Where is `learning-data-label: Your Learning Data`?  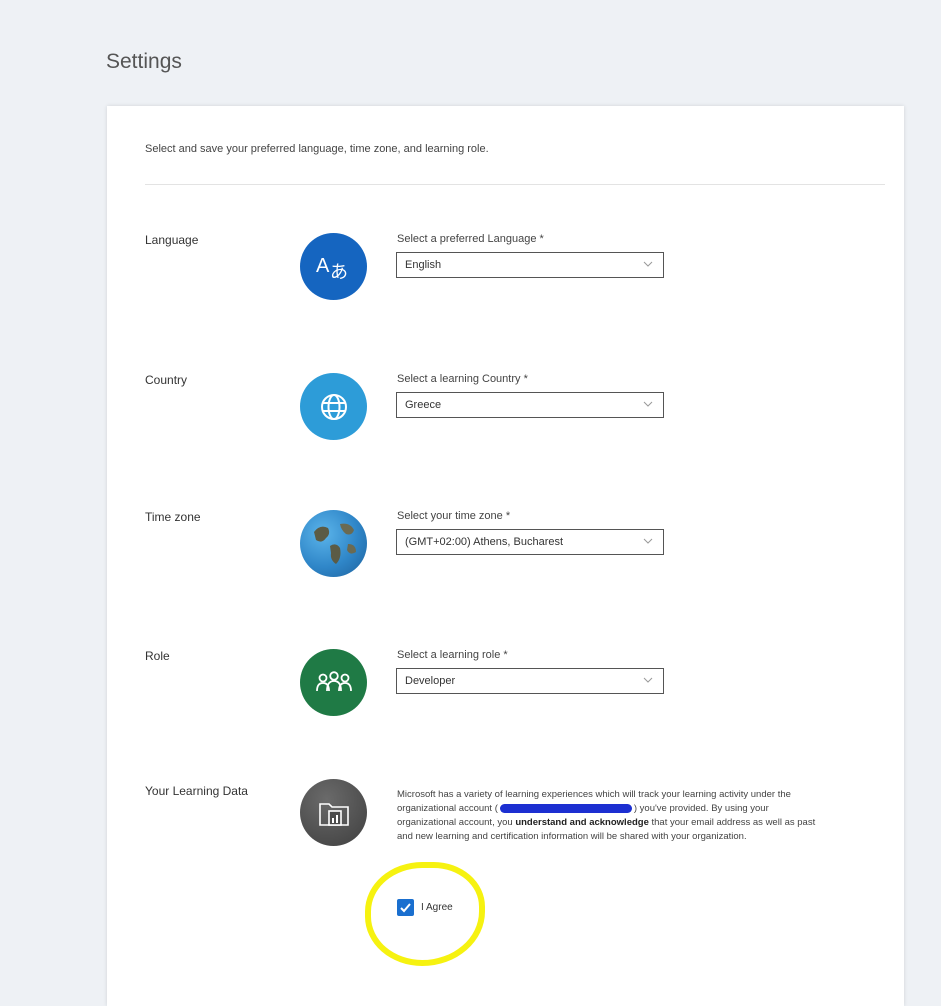
learning-data-label: Your Learning Data is located at coordinates (196, 791).